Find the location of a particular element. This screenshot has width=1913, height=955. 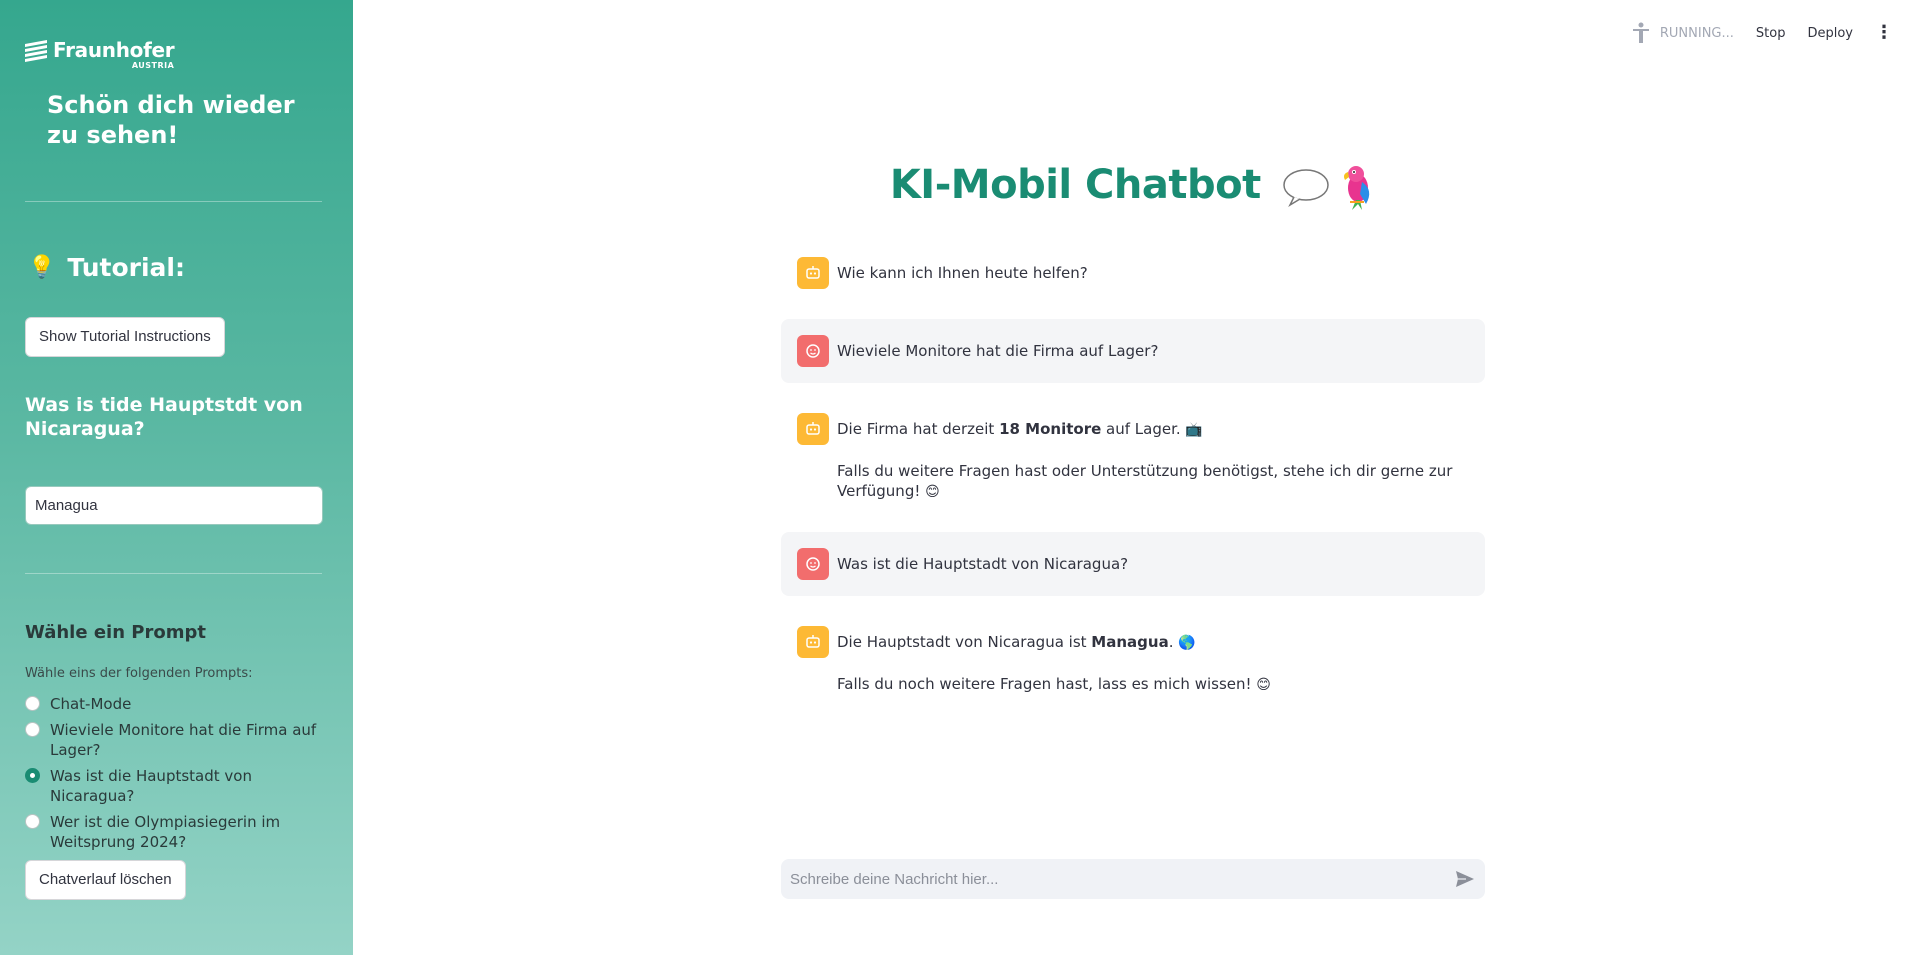

page-title-text: KI-Mobil Chatbot is located at coordinates (1075, 185).